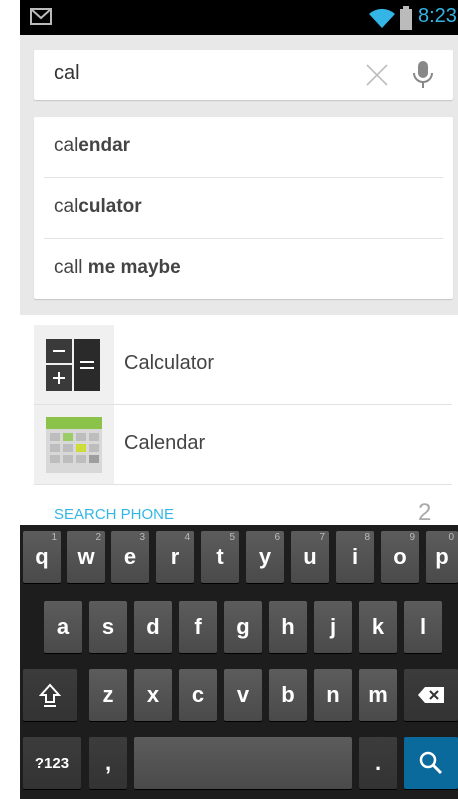 The height and width of the screenshot is (799, 458). What do you see at coordinates (423, 627) in the screenshot?
I see `key-l: l` at bounding box center [423, 627].